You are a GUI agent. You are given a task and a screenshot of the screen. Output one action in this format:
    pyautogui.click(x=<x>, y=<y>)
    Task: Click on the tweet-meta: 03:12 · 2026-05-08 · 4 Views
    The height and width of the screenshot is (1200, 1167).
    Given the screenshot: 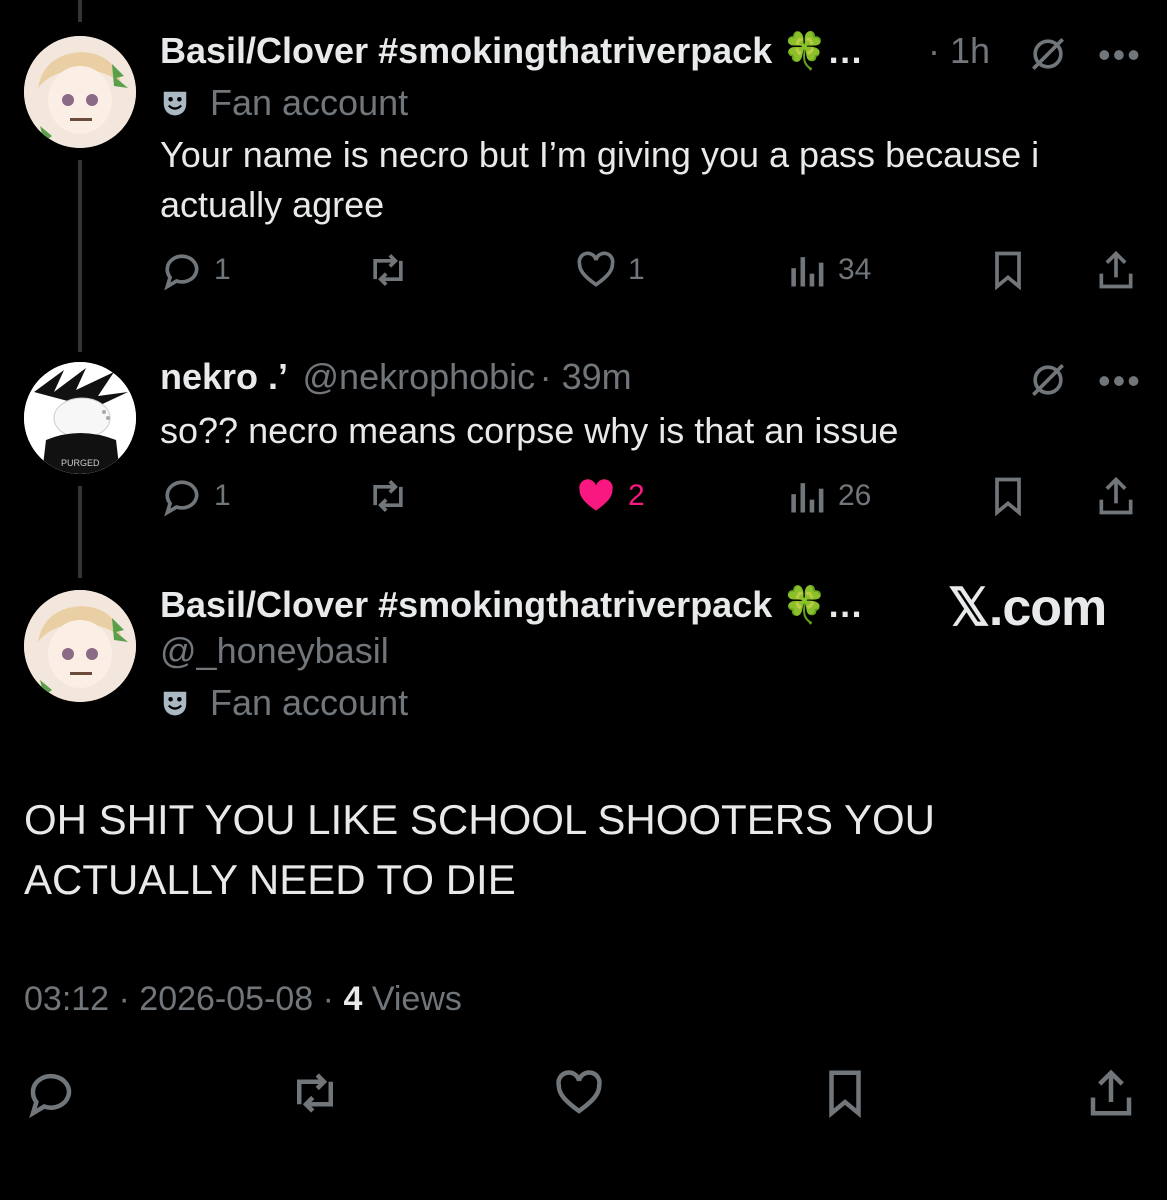 What is the action you would take?
    pyautogui.click(x=243, y=999)
    